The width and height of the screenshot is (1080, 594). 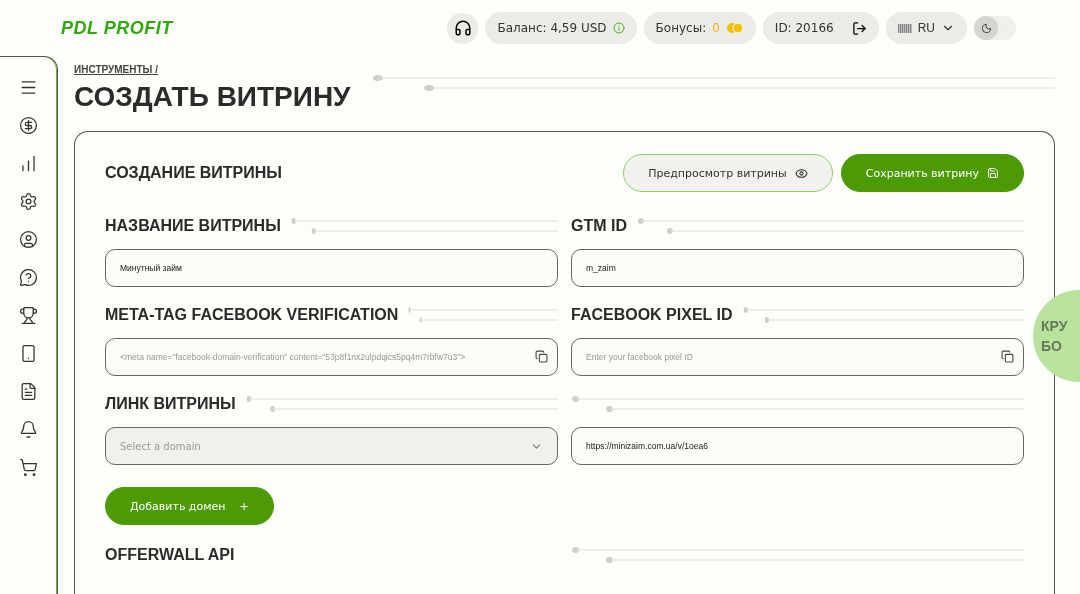 I want to click on coins-icon, so click(x=734, y=28).